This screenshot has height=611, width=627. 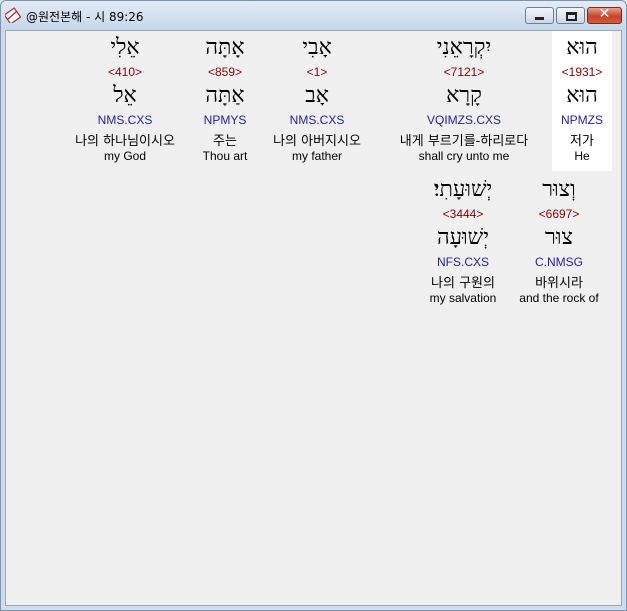 What do you see at coordinates (225, 72) in the screenshot?
I see `strong-number: <859>` at bounding box center [225, 72].